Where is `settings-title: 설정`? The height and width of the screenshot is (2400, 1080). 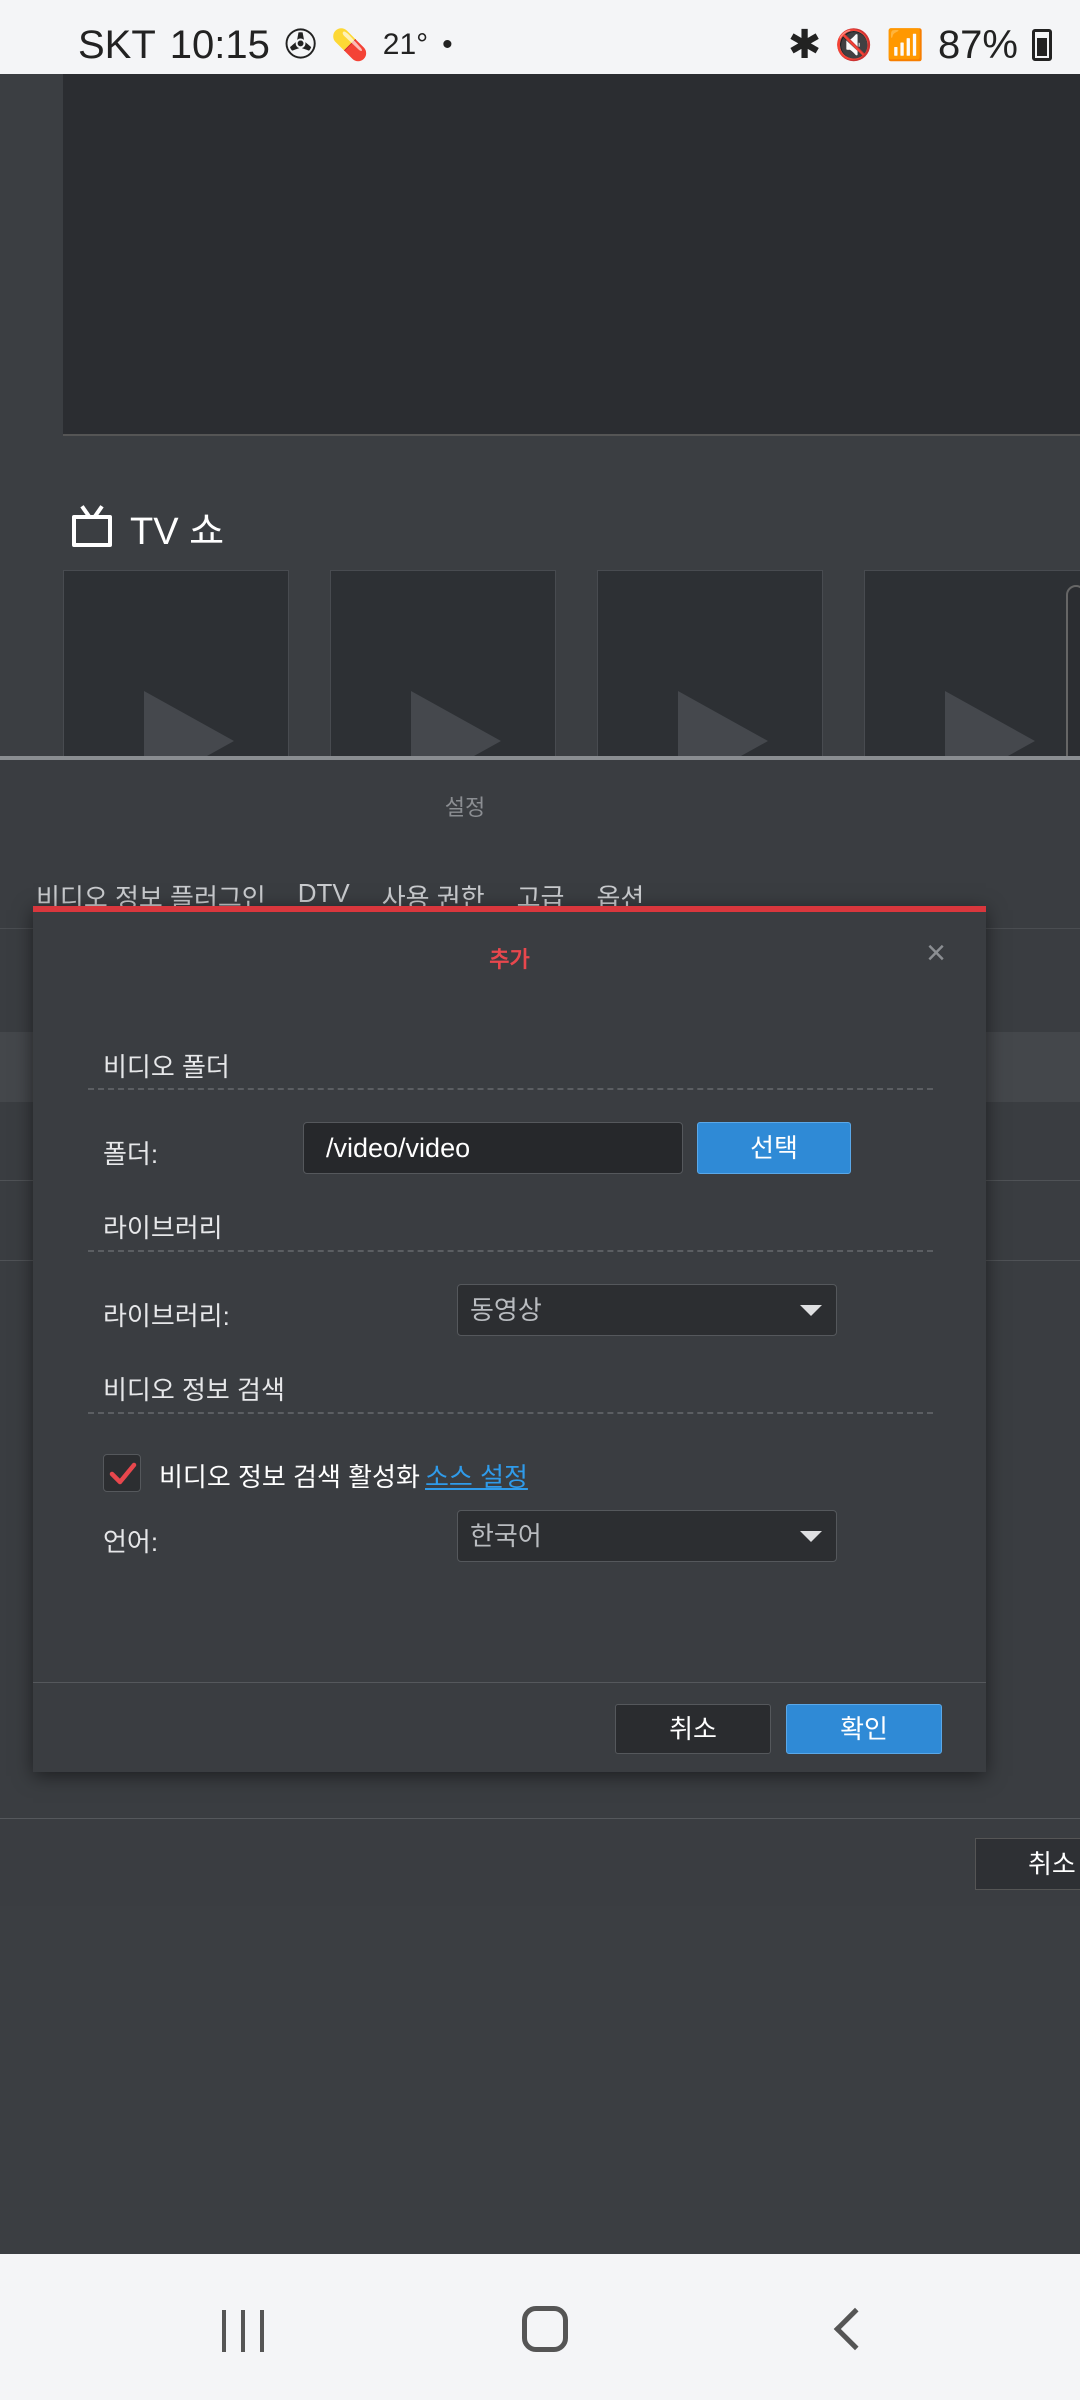
settings-title: 설정 is located at coordinates (465, 807).